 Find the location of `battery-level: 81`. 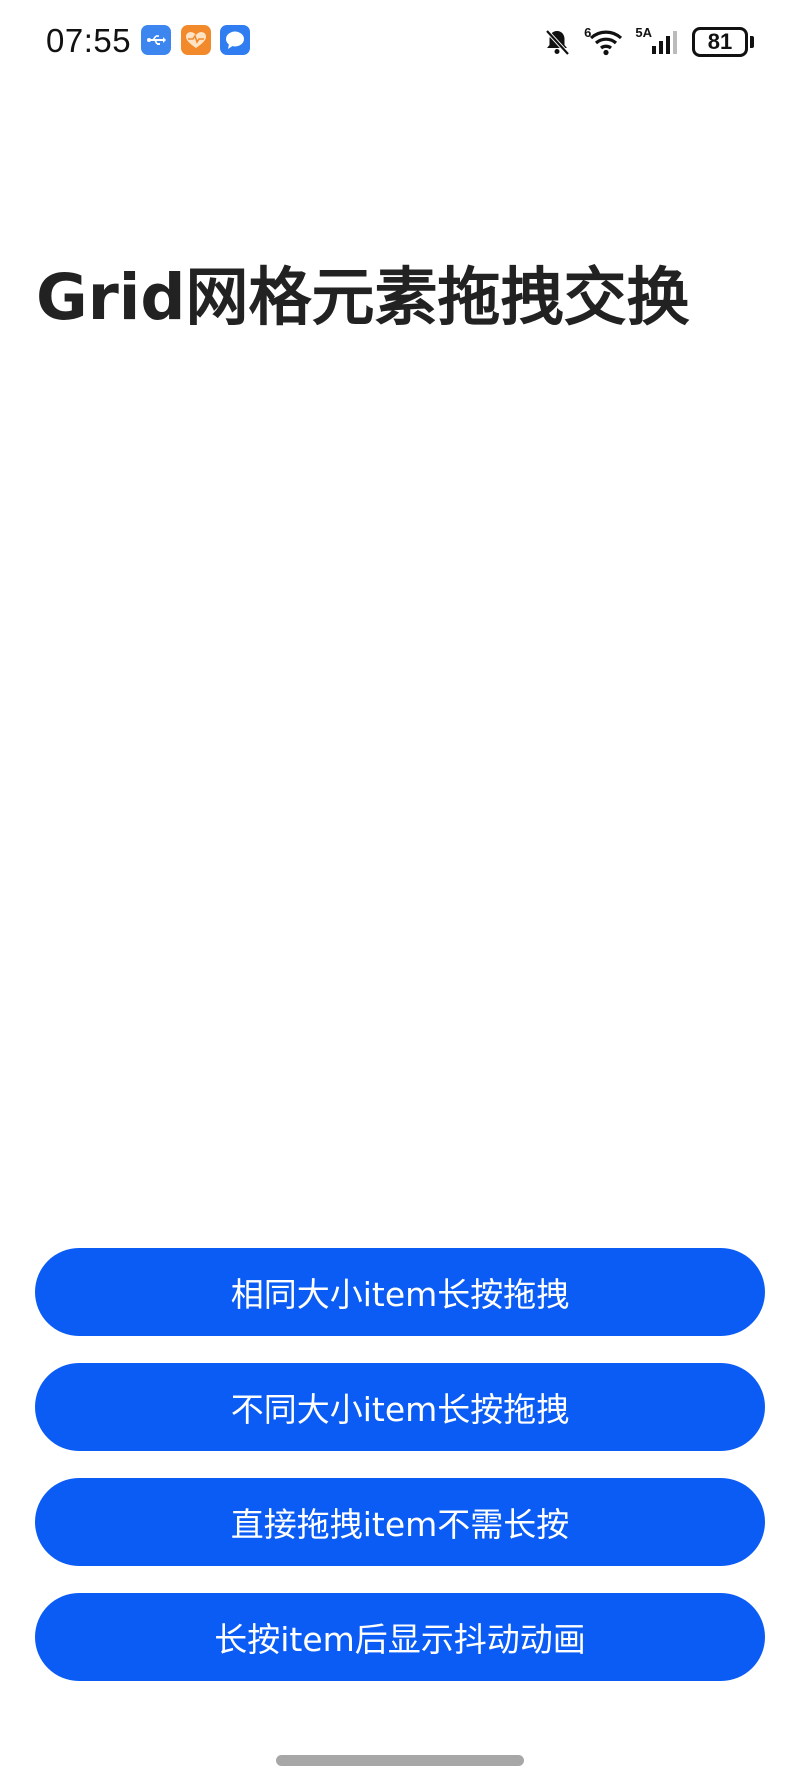

battery-level: 81 is located at coordinates (720, 41).